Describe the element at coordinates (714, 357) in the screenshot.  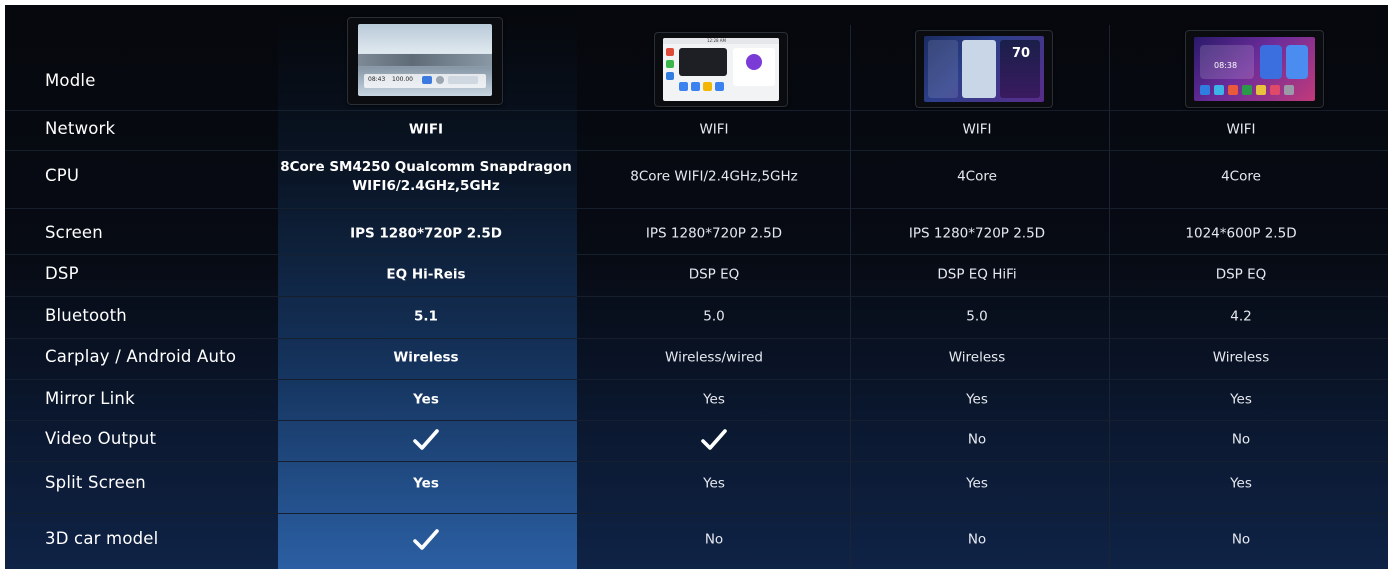
I see `table-cell: Wireless/wired` at that location.